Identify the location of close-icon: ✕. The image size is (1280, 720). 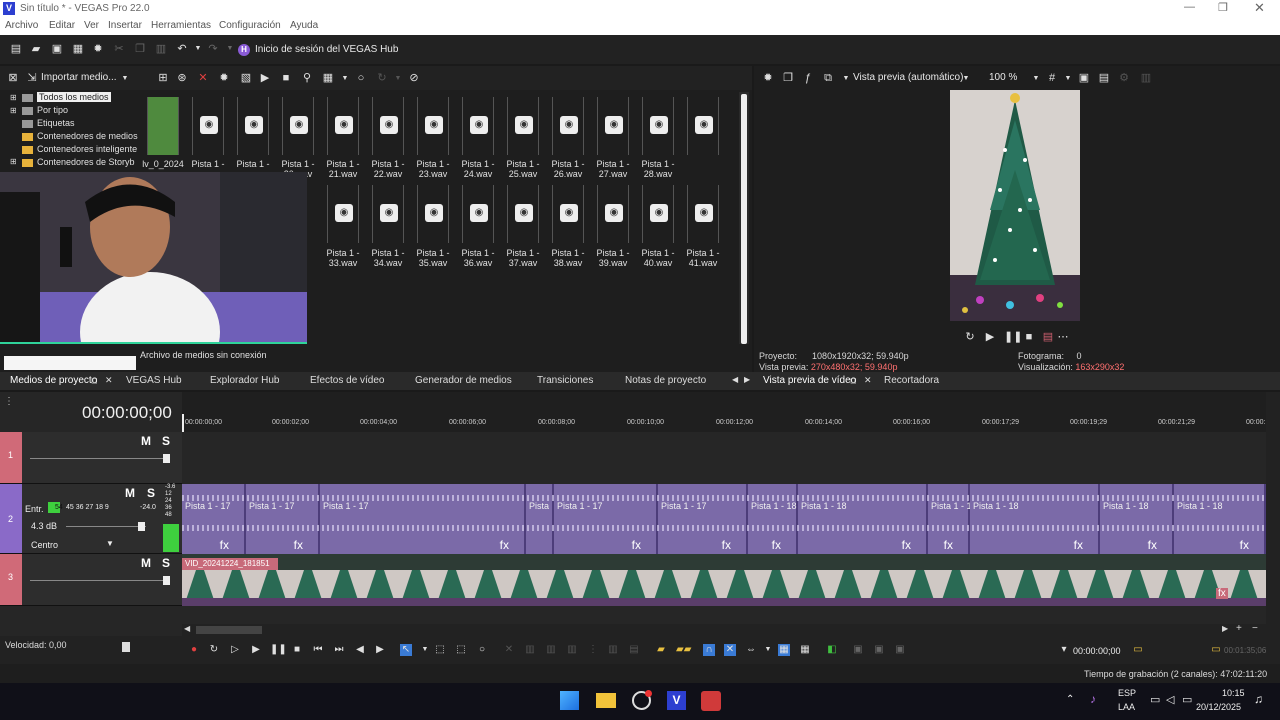
(1259, 8).